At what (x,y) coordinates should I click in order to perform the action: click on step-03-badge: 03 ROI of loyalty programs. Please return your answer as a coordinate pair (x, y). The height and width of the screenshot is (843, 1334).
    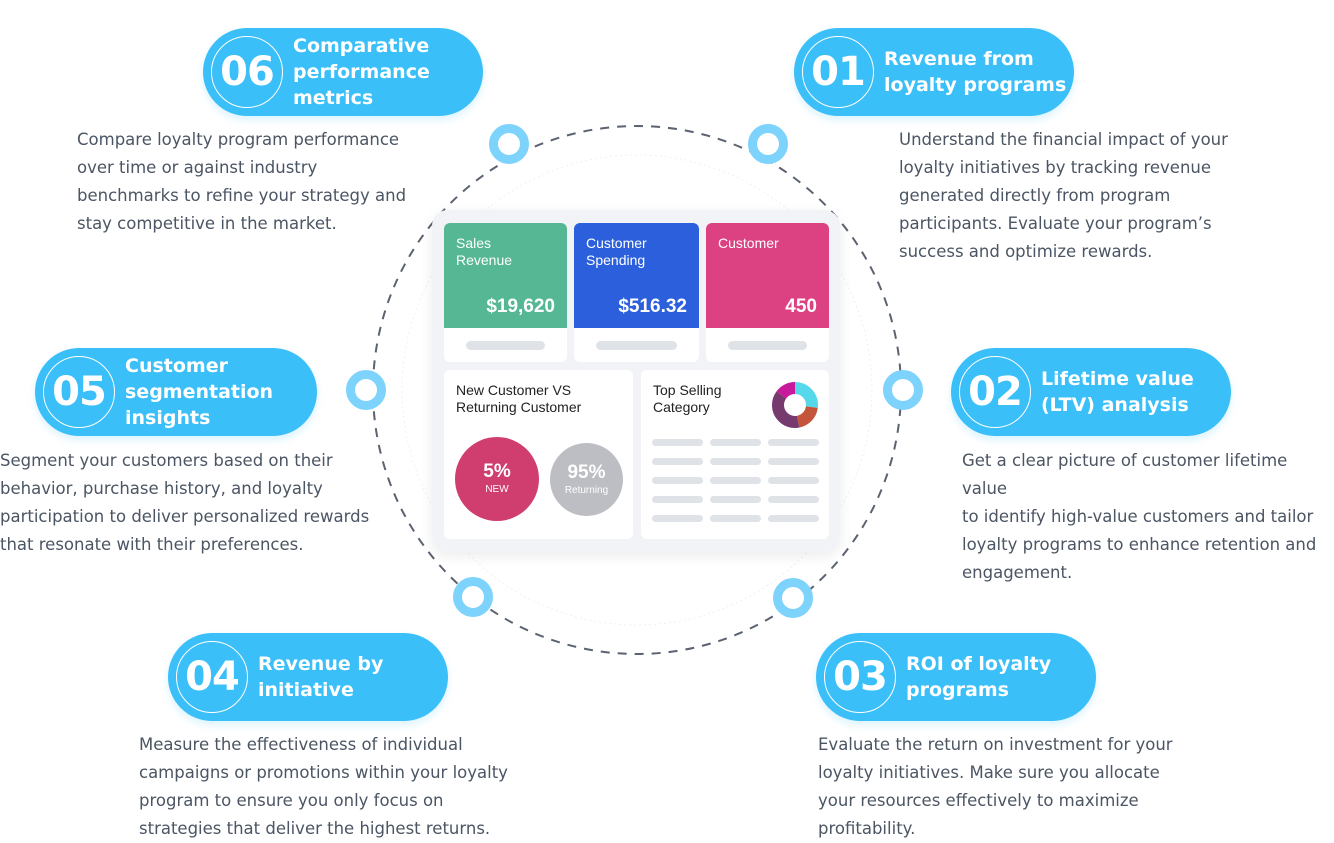
    Looking at the image, I should click on (956, 677).